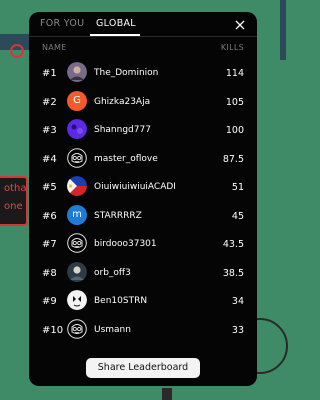  Describe the element at coordinates (237, 330) in the screenshot. I see `kill-count: 33` at that location.